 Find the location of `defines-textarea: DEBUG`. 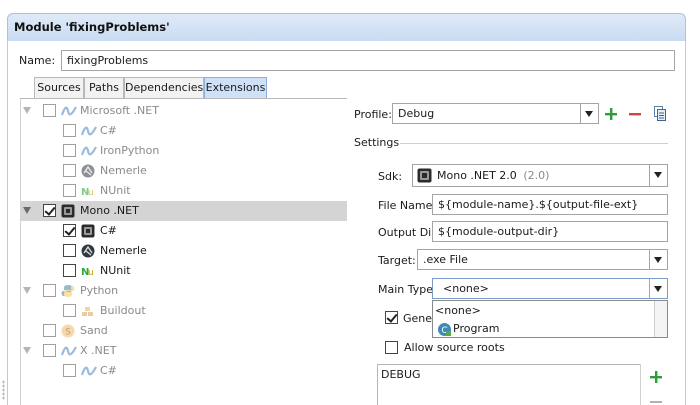

defines-textarea: DEBUG is located at coordinates (523, 384).